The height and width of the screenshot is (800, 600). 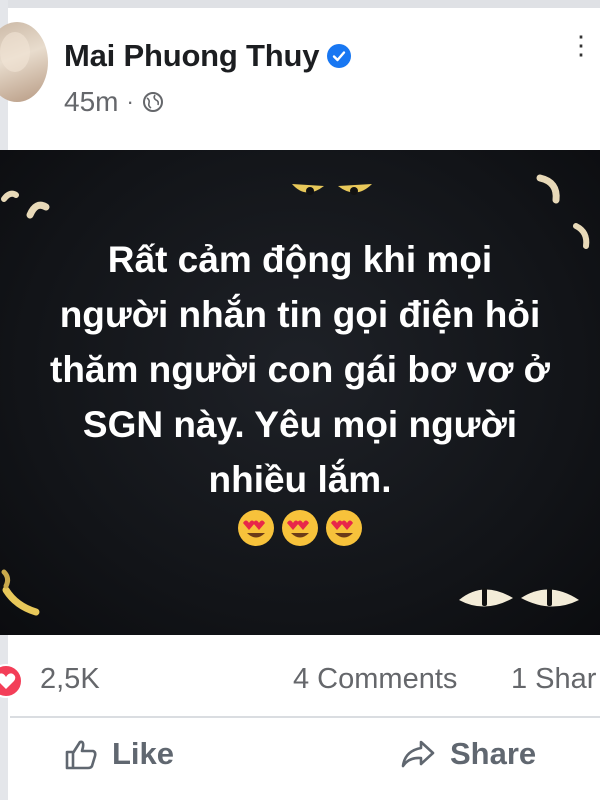 I want to click on post-time: 45m, so click(x=91, y=102).